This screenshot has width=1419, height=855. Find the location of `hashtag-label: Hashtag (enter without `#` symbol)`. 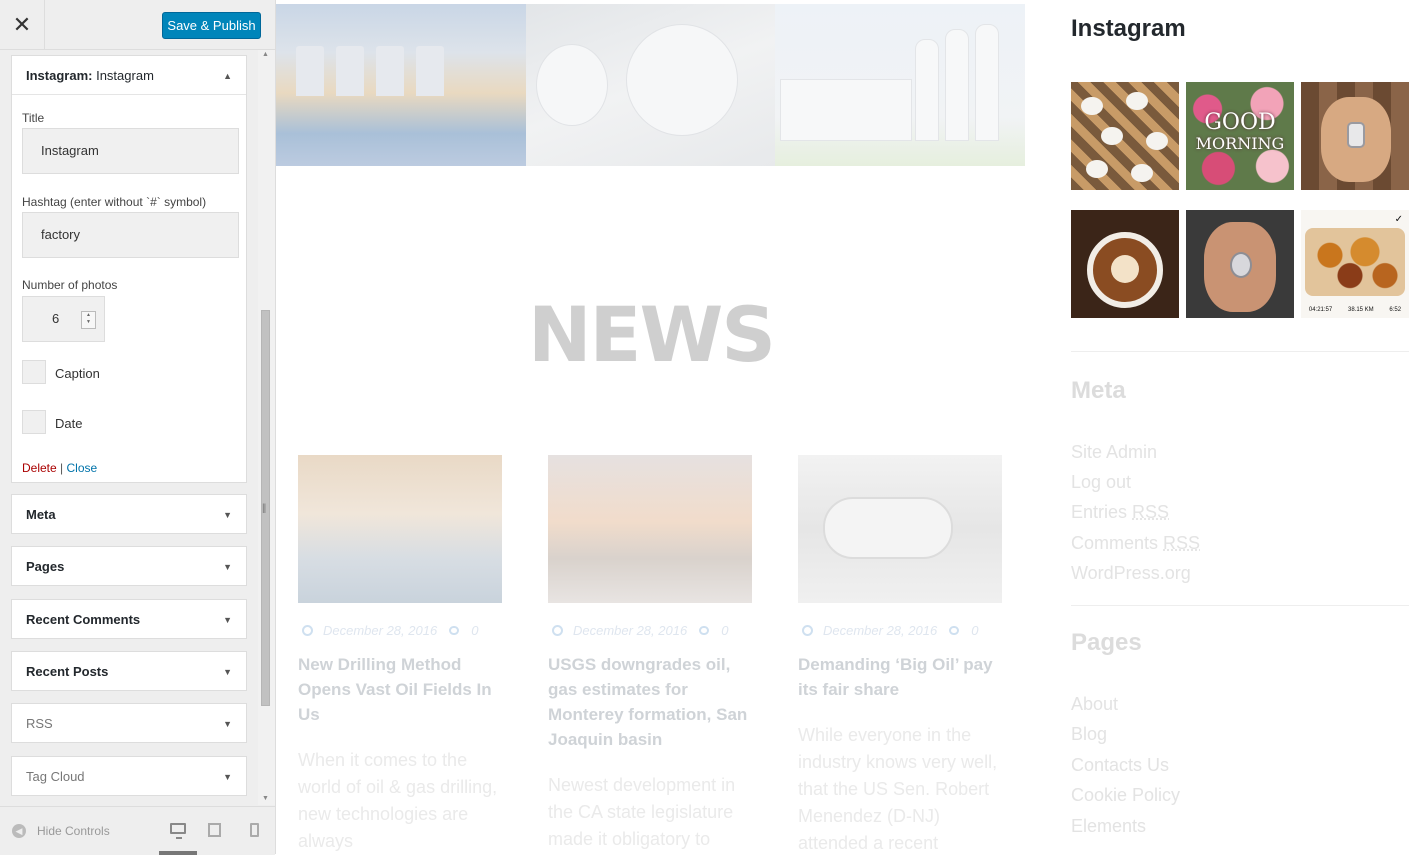

hashtag-label: Hashtag (enter without `#` symbol) is located at coordinates (114, 202).